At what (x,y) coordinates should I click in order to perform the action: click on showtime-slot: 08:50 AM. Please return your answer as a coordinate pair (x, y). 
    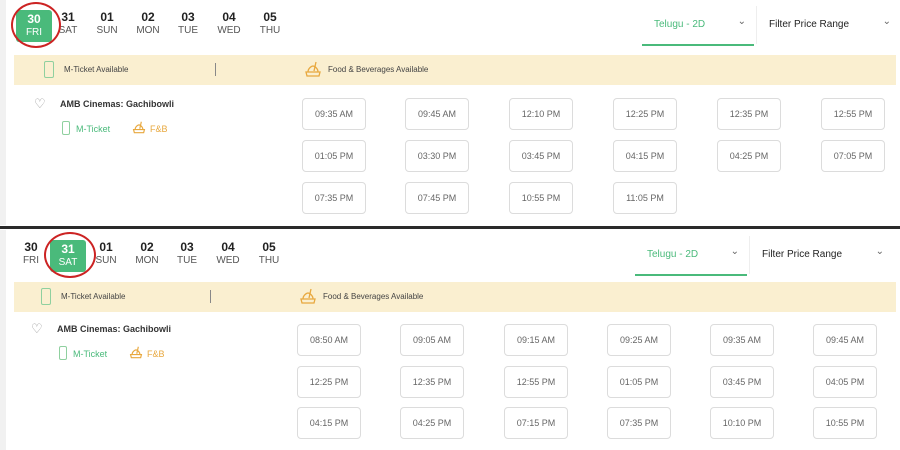
    Looking at the image, I should click on (329, 340).